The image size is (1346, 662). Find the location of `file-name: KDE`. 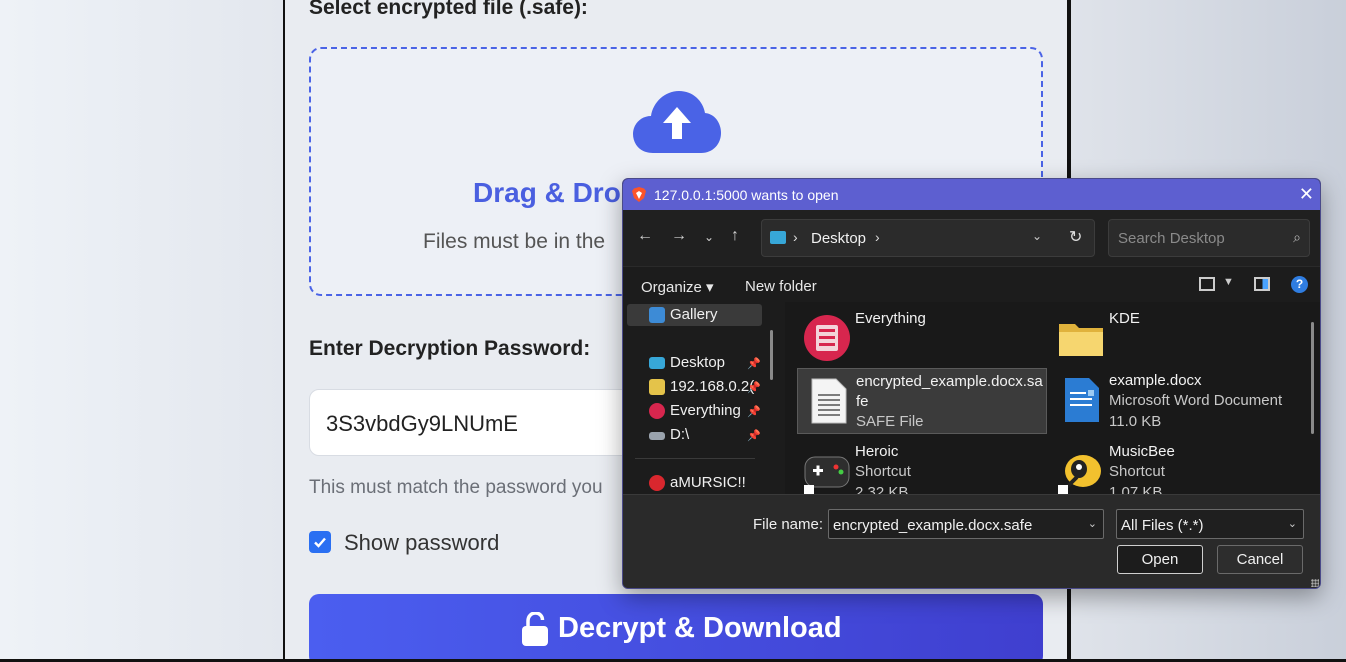

file-name: KDE is located at coordinates (1124, 318).